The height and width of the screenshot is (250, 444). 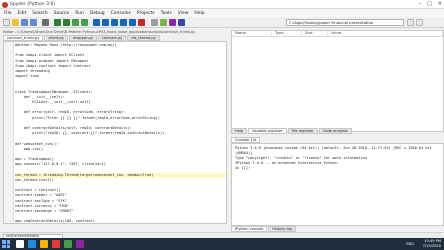 What do you see at coordinates (32, 244) in the screenshot?
I see `task-view-icon` at bounding box center [32, 244].